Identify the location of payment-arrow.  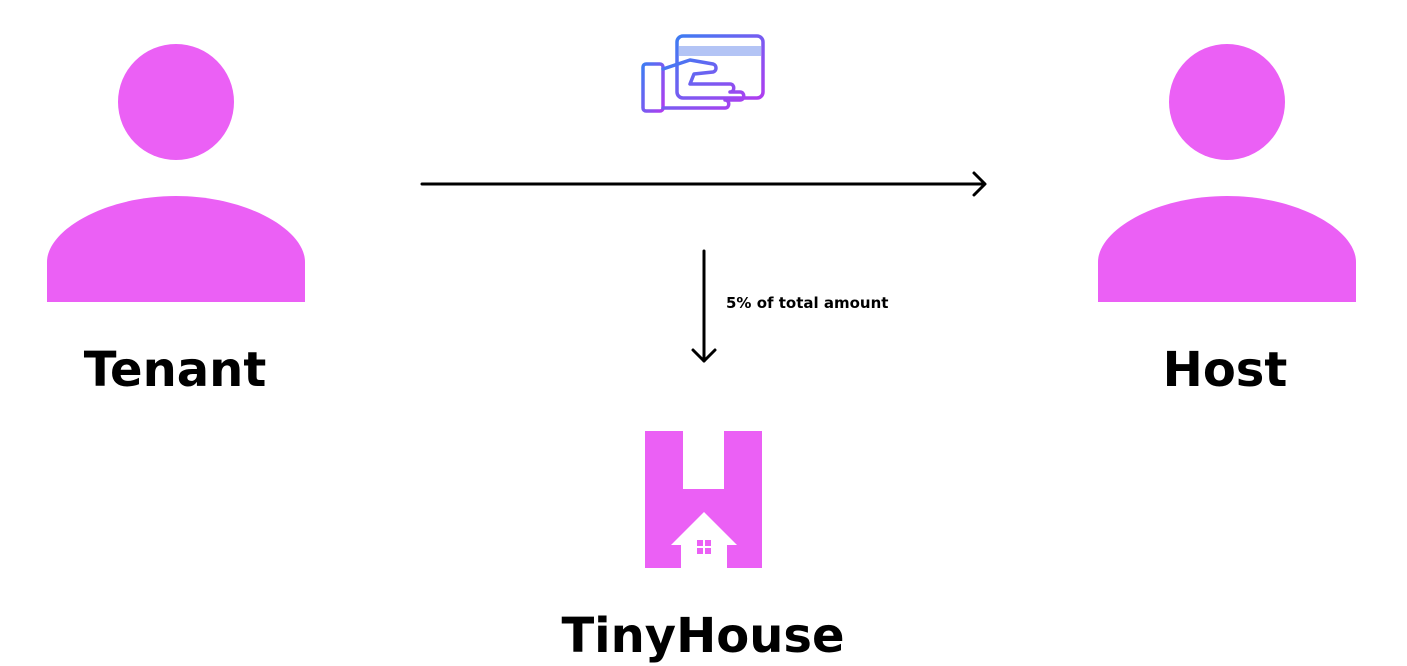
(703, 184).